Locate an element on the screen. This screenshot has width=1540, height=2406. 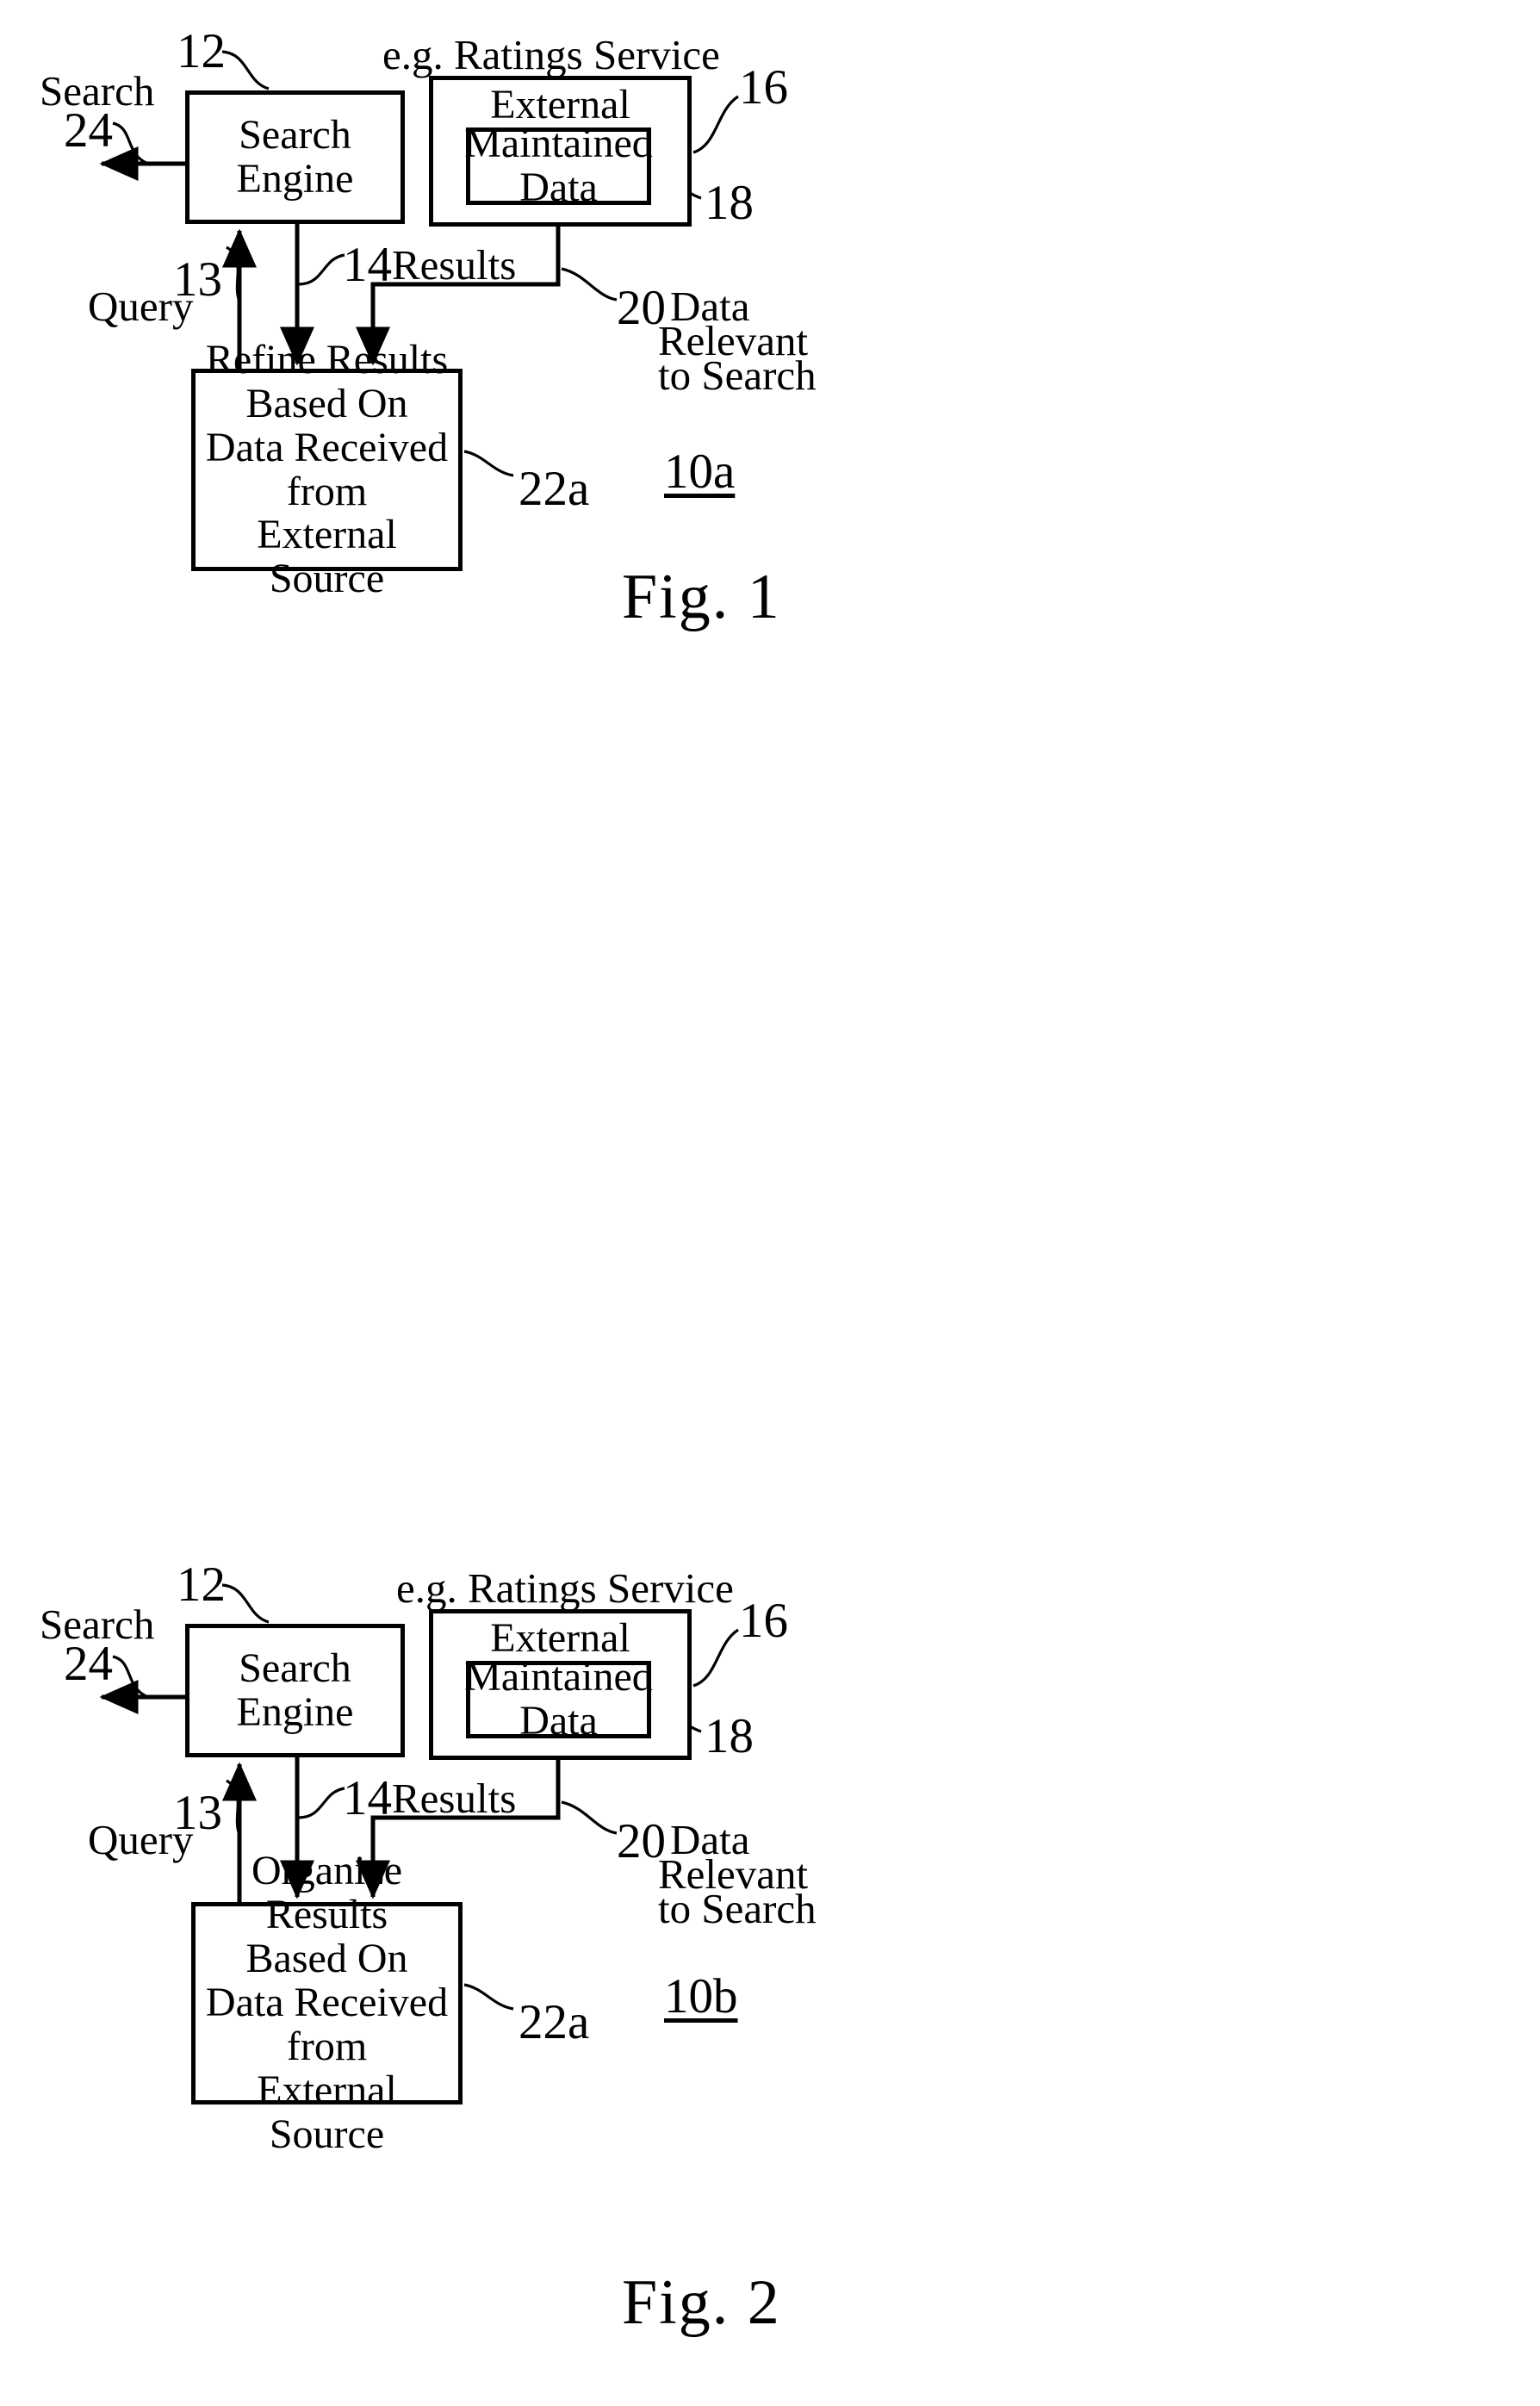
figure-caption-1: Fig. 1 is located at coordinates (702, 597).